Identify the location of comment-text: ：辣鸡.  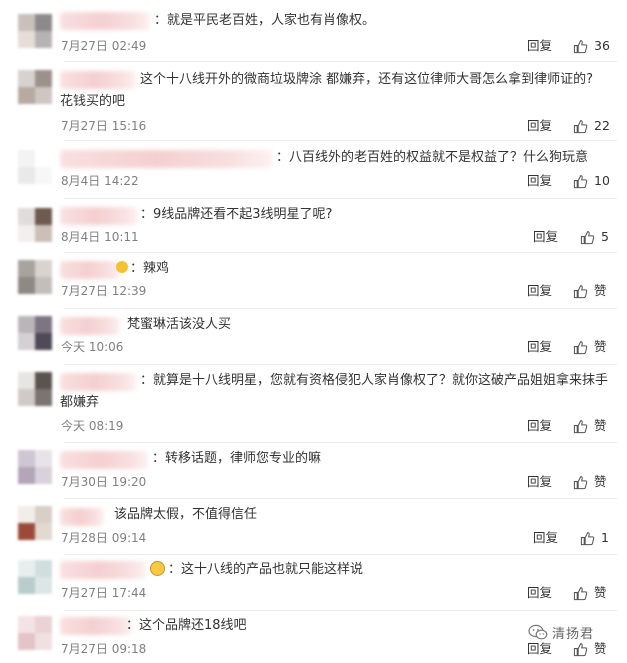
(142, 269).